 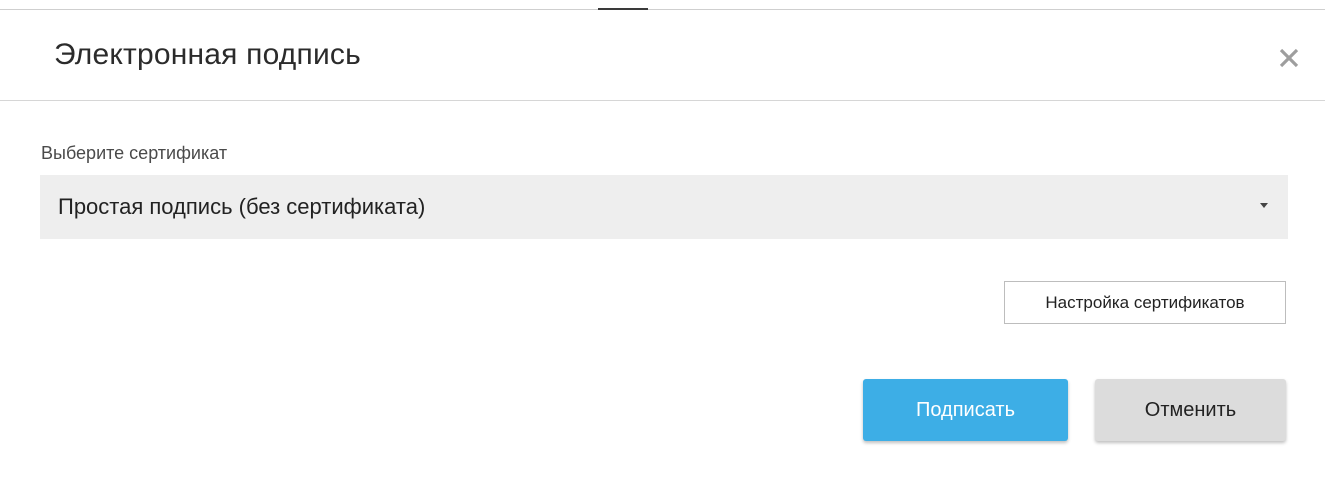 I want to click on sign-button: Подписать, so click(x=965, y=410).